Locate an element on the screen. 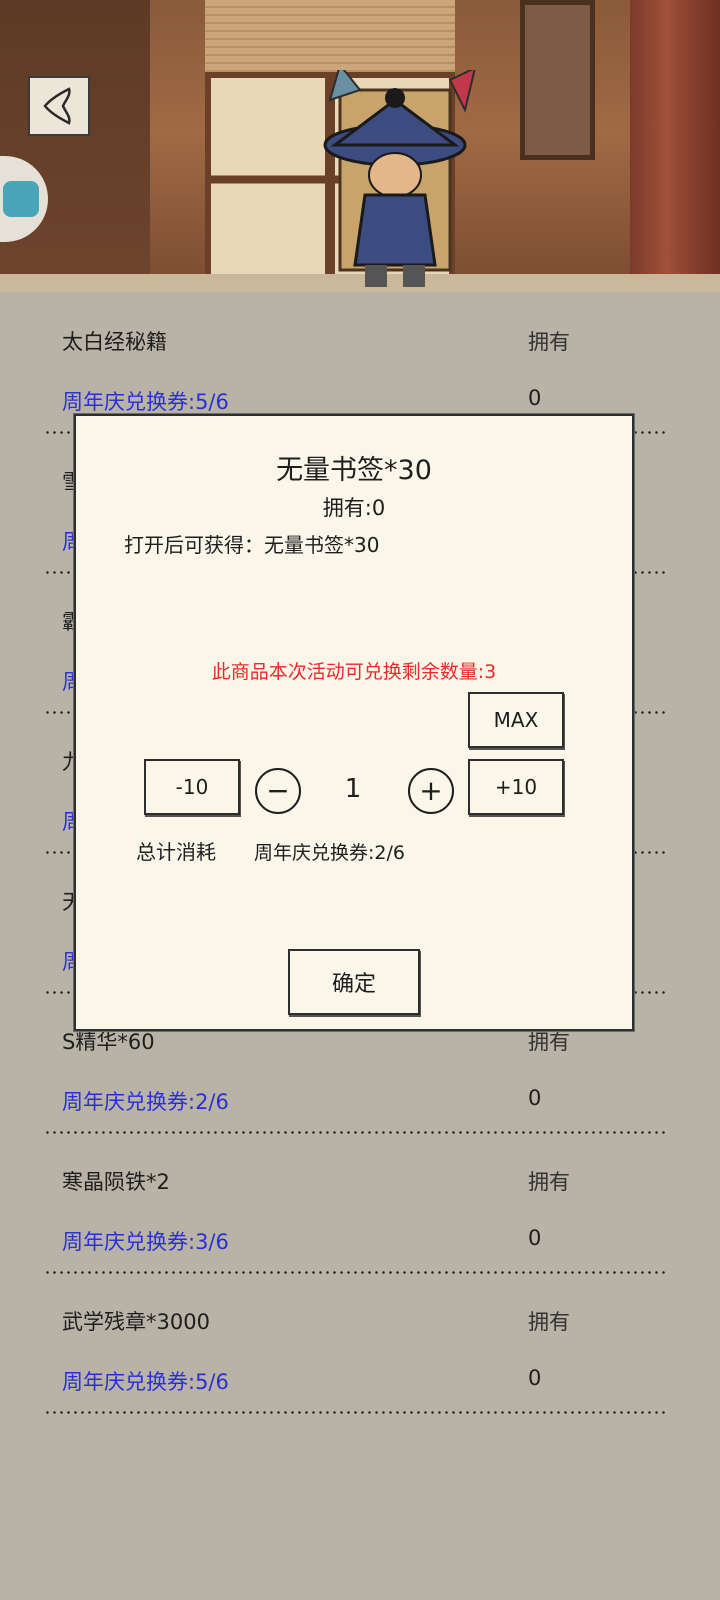 The image size is (720, 1600). minus-10-button: -10 is located at coordinates (192, 787).